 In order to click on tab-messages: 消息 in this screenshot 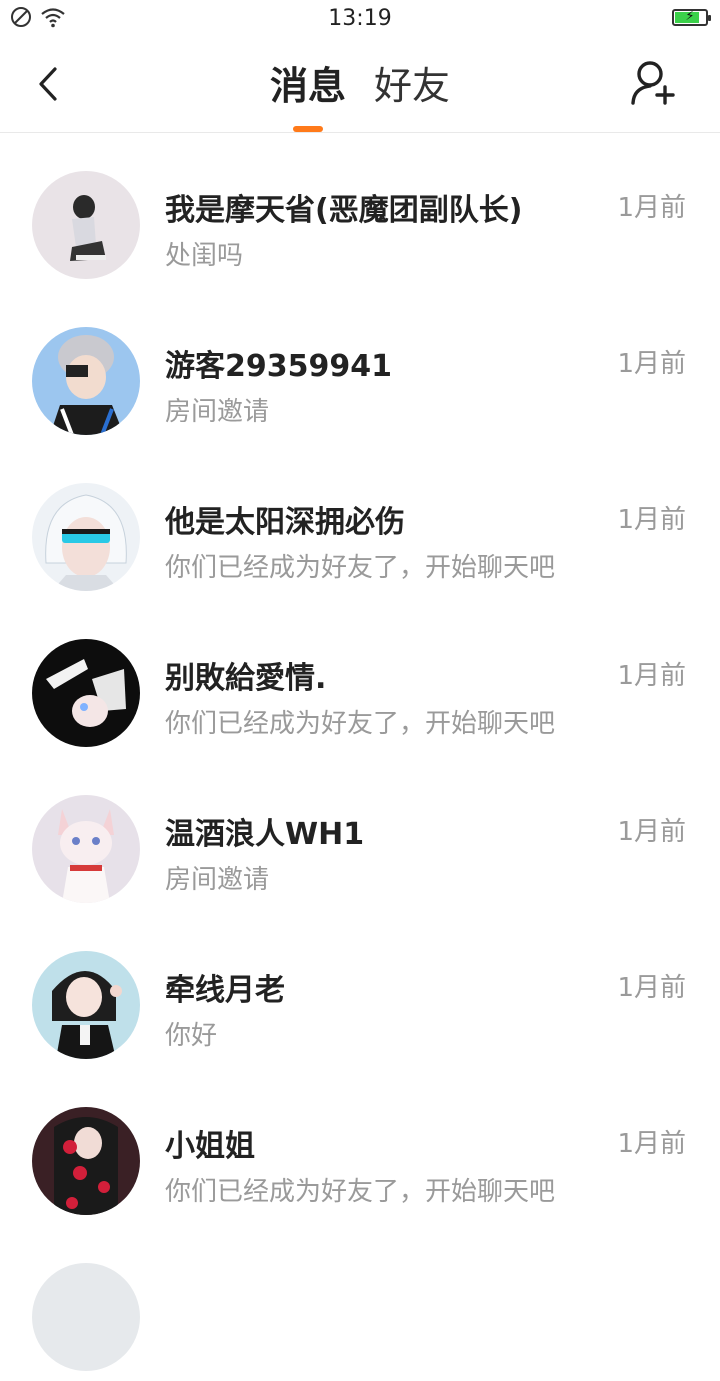, I will do `click(307, 95)`.